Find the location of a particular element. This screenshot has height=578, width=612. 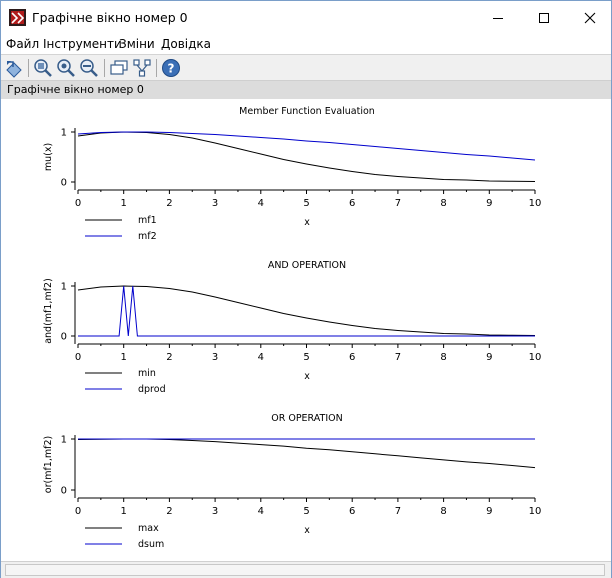

help-icon: ? is located at coordinates (171, 68).